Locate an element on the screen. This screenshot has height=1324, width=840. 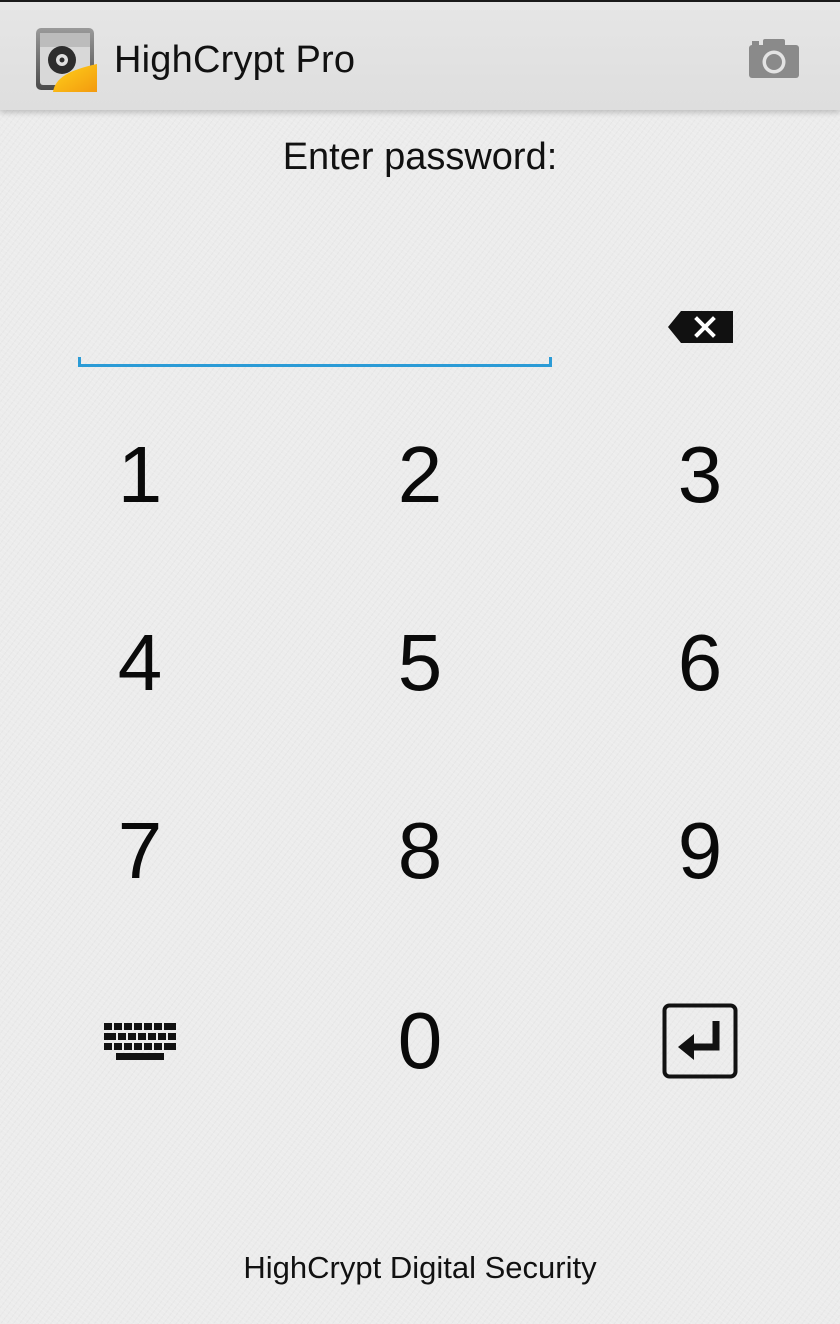
keypad-key-6: 6 is located at coordinates (700, 663).